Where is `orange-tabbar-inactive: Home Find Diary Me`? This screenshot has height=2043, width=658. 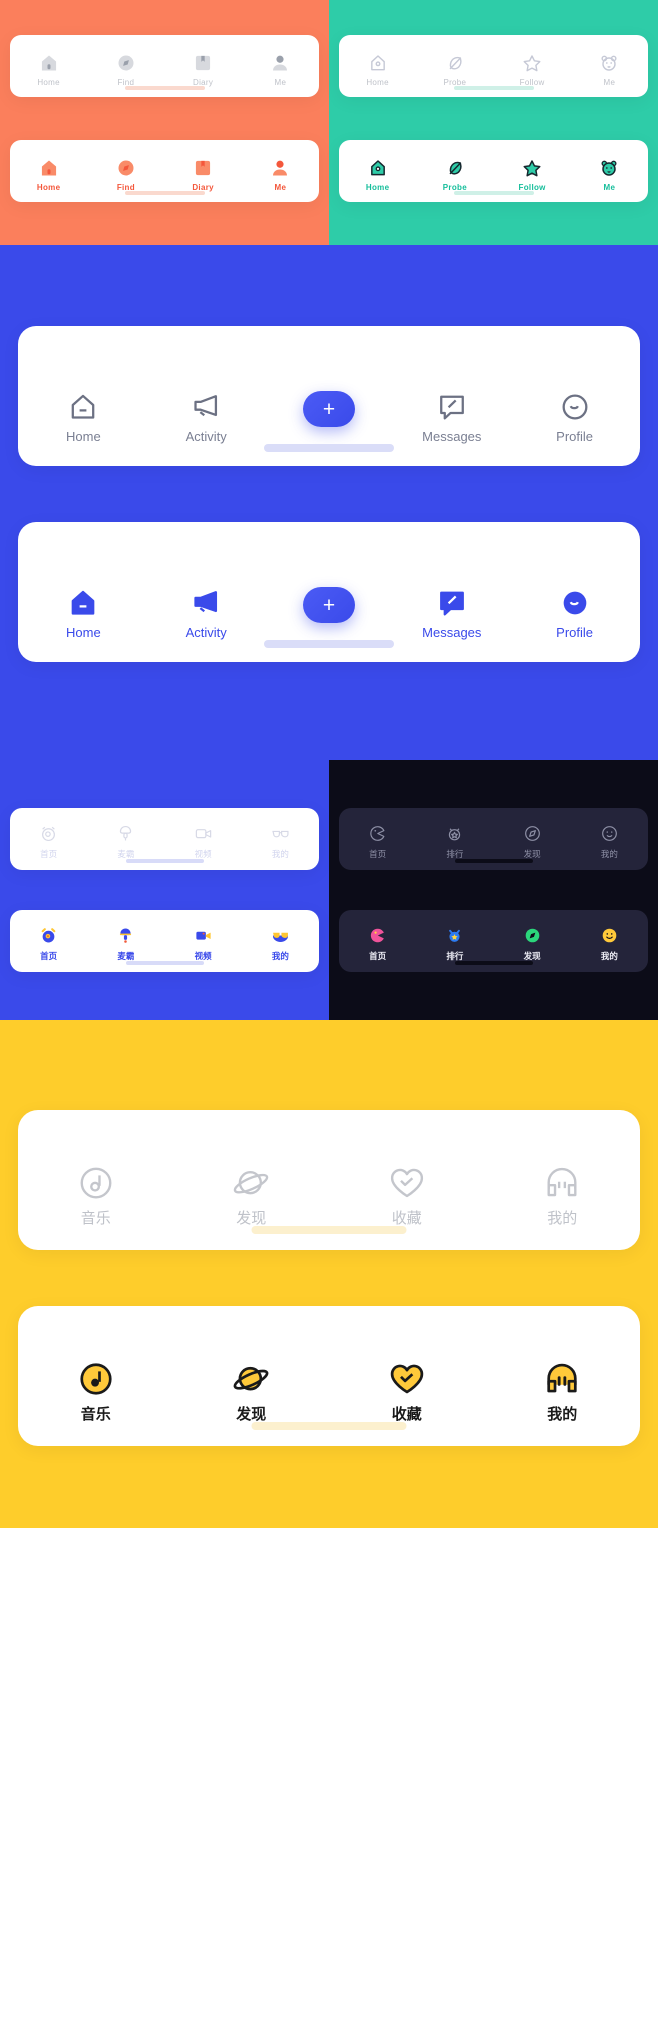
orange-tabbar-inactive: Home Find Diary Me is located at coordinates (164, 66).